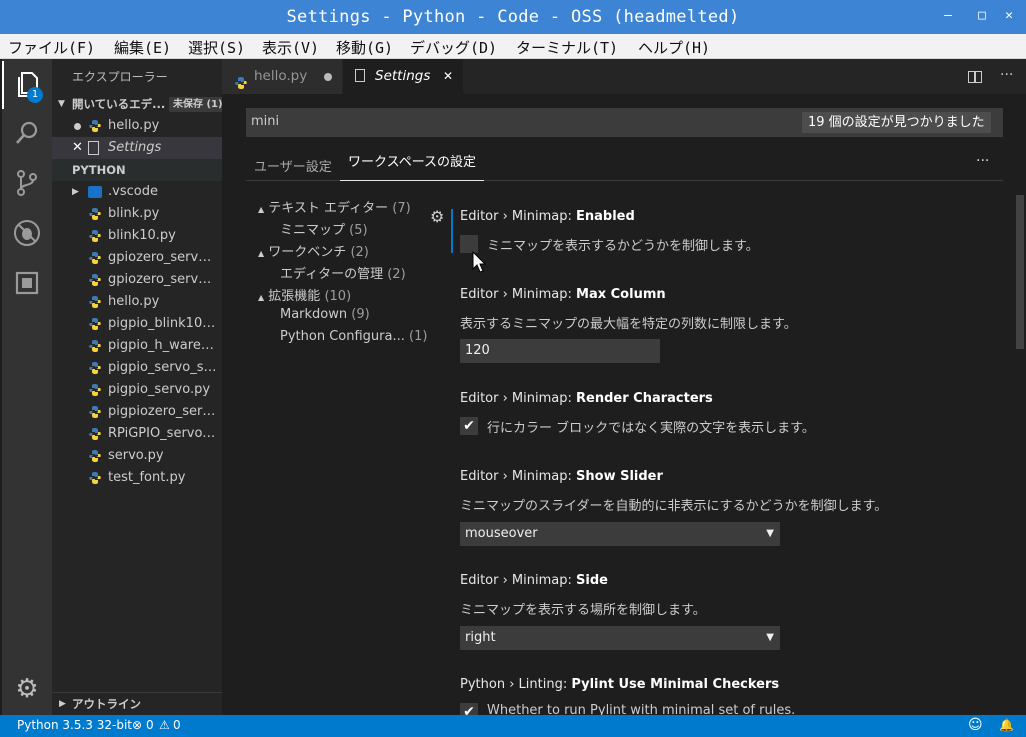  What do you see at coordinates (164, 725) in the screenshot?
I see `warning-icon: ⚠` at bounding box center [164, 725].